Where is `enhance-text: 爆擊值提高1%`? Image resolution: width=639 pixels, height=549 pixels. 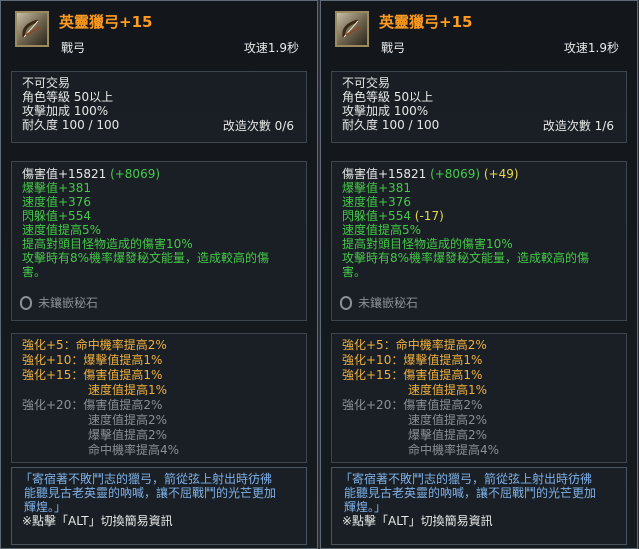 enhance-text: 爆擊值提高1% is located at coordinates (123, 360).